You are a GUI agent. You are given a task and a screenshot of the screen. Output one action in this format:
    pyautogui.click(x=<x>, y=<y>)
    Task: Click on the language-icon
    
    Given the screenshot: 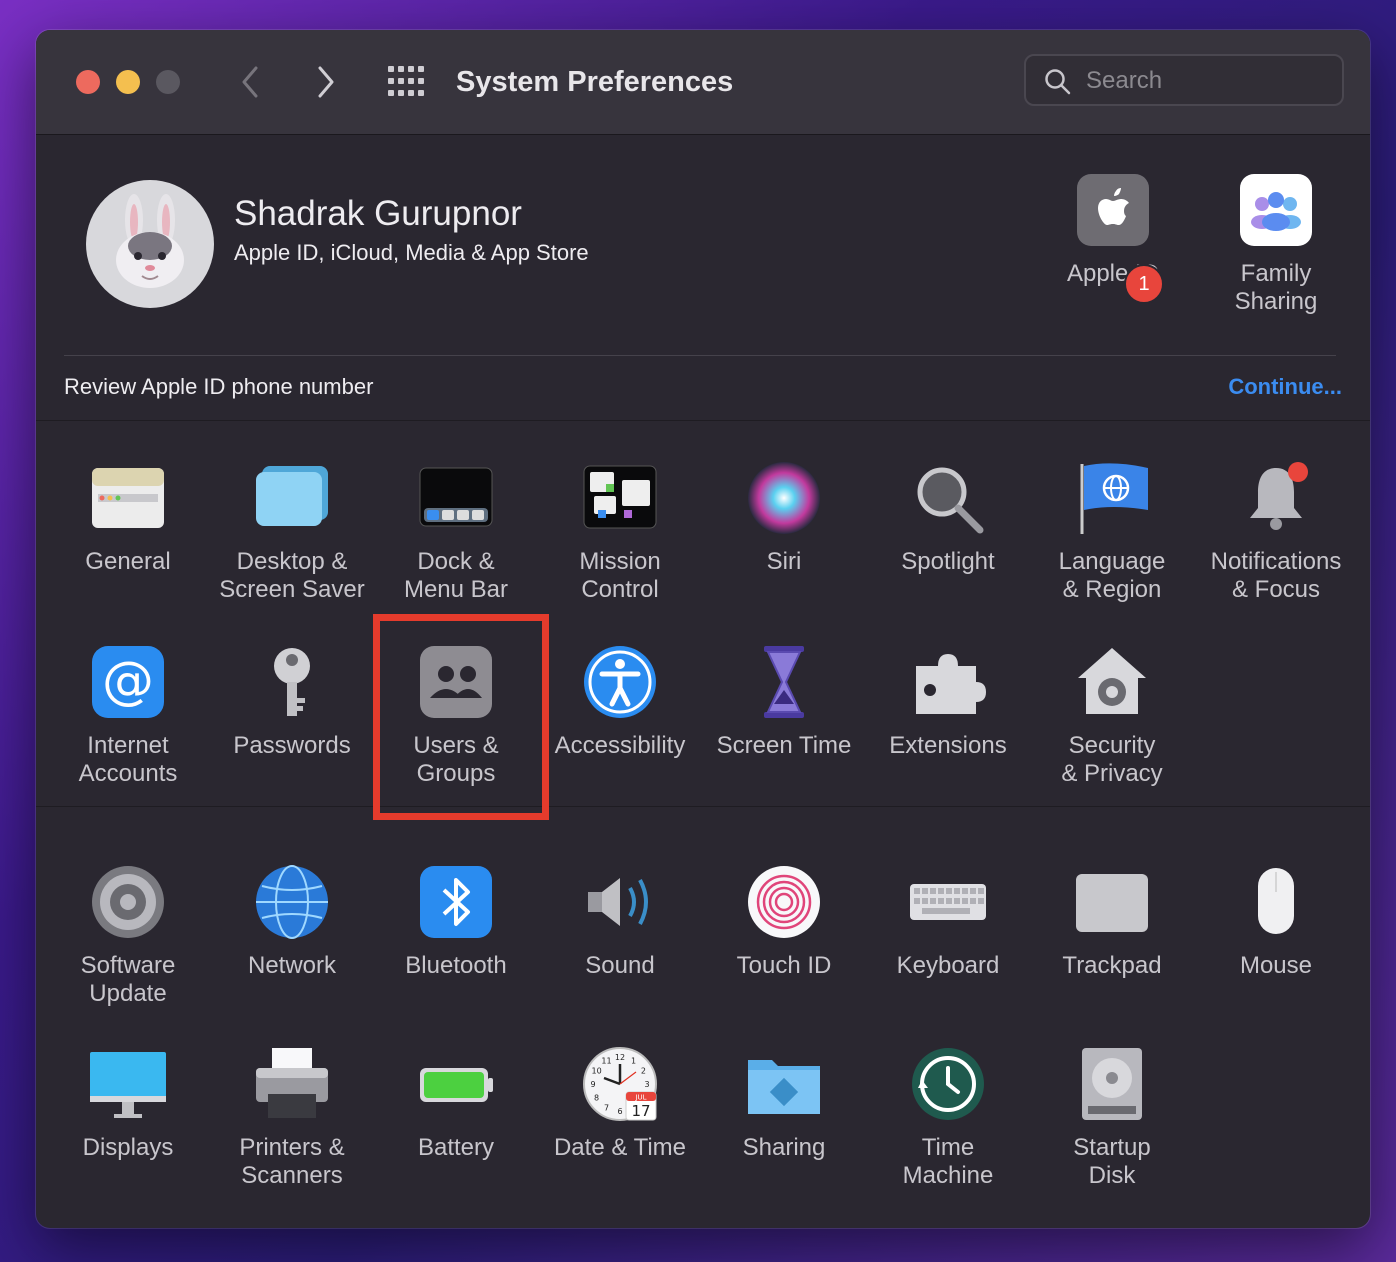 What is the action you would take?
    pyautogui.click(x=1112, y=498)
    